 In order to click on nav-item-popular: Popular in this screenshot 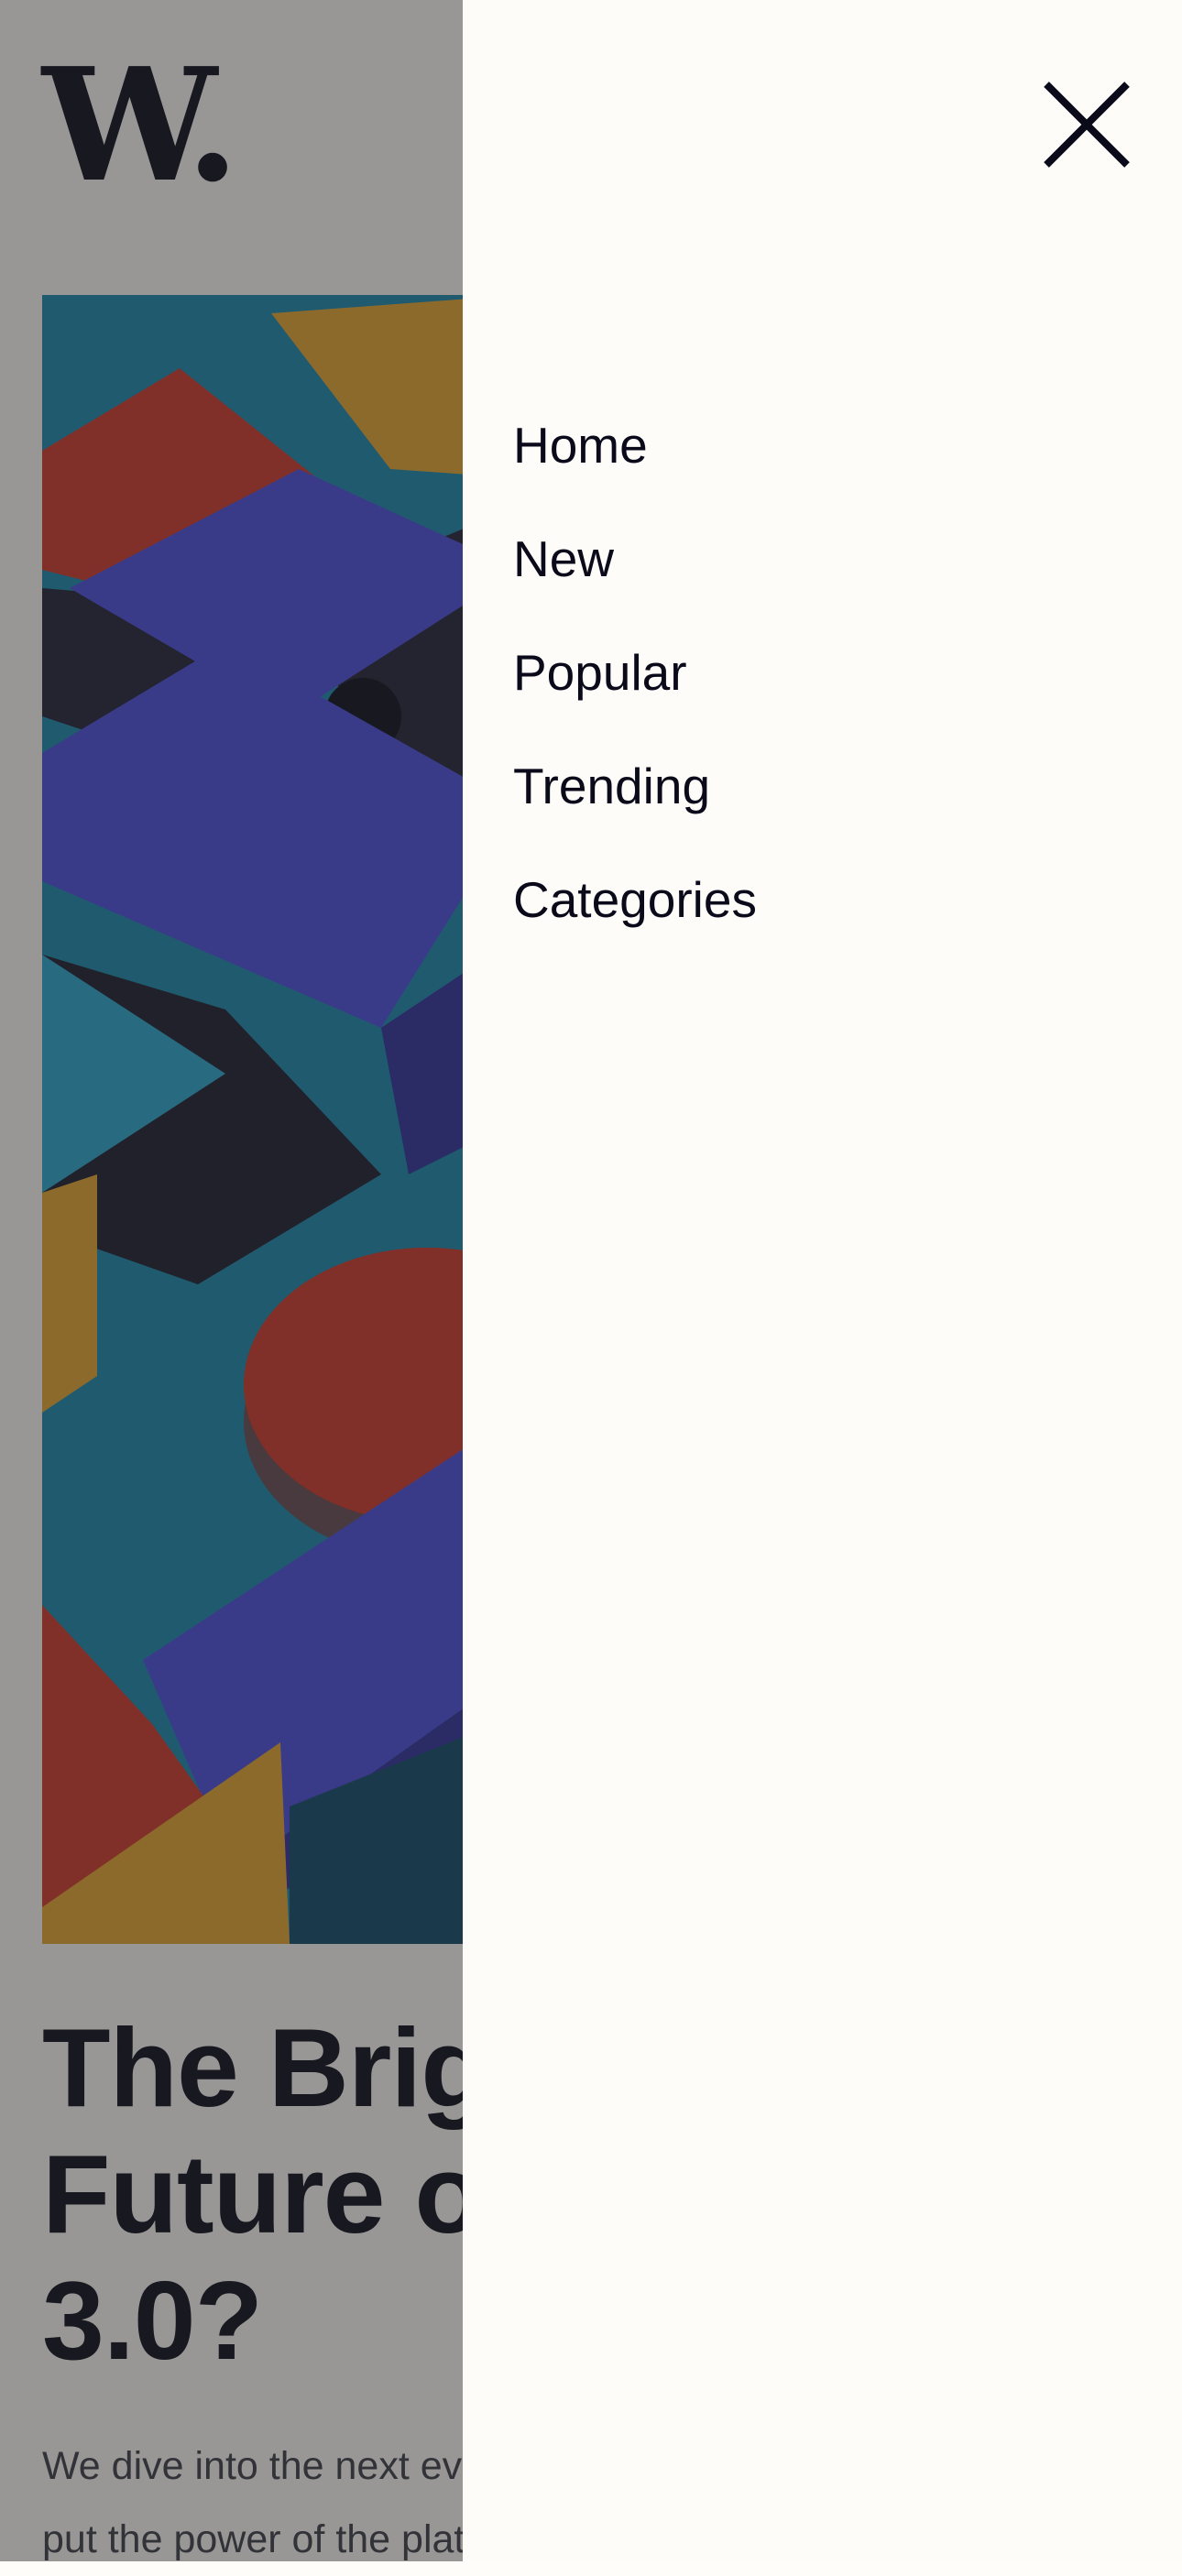, I will do `click(635, 673)`.